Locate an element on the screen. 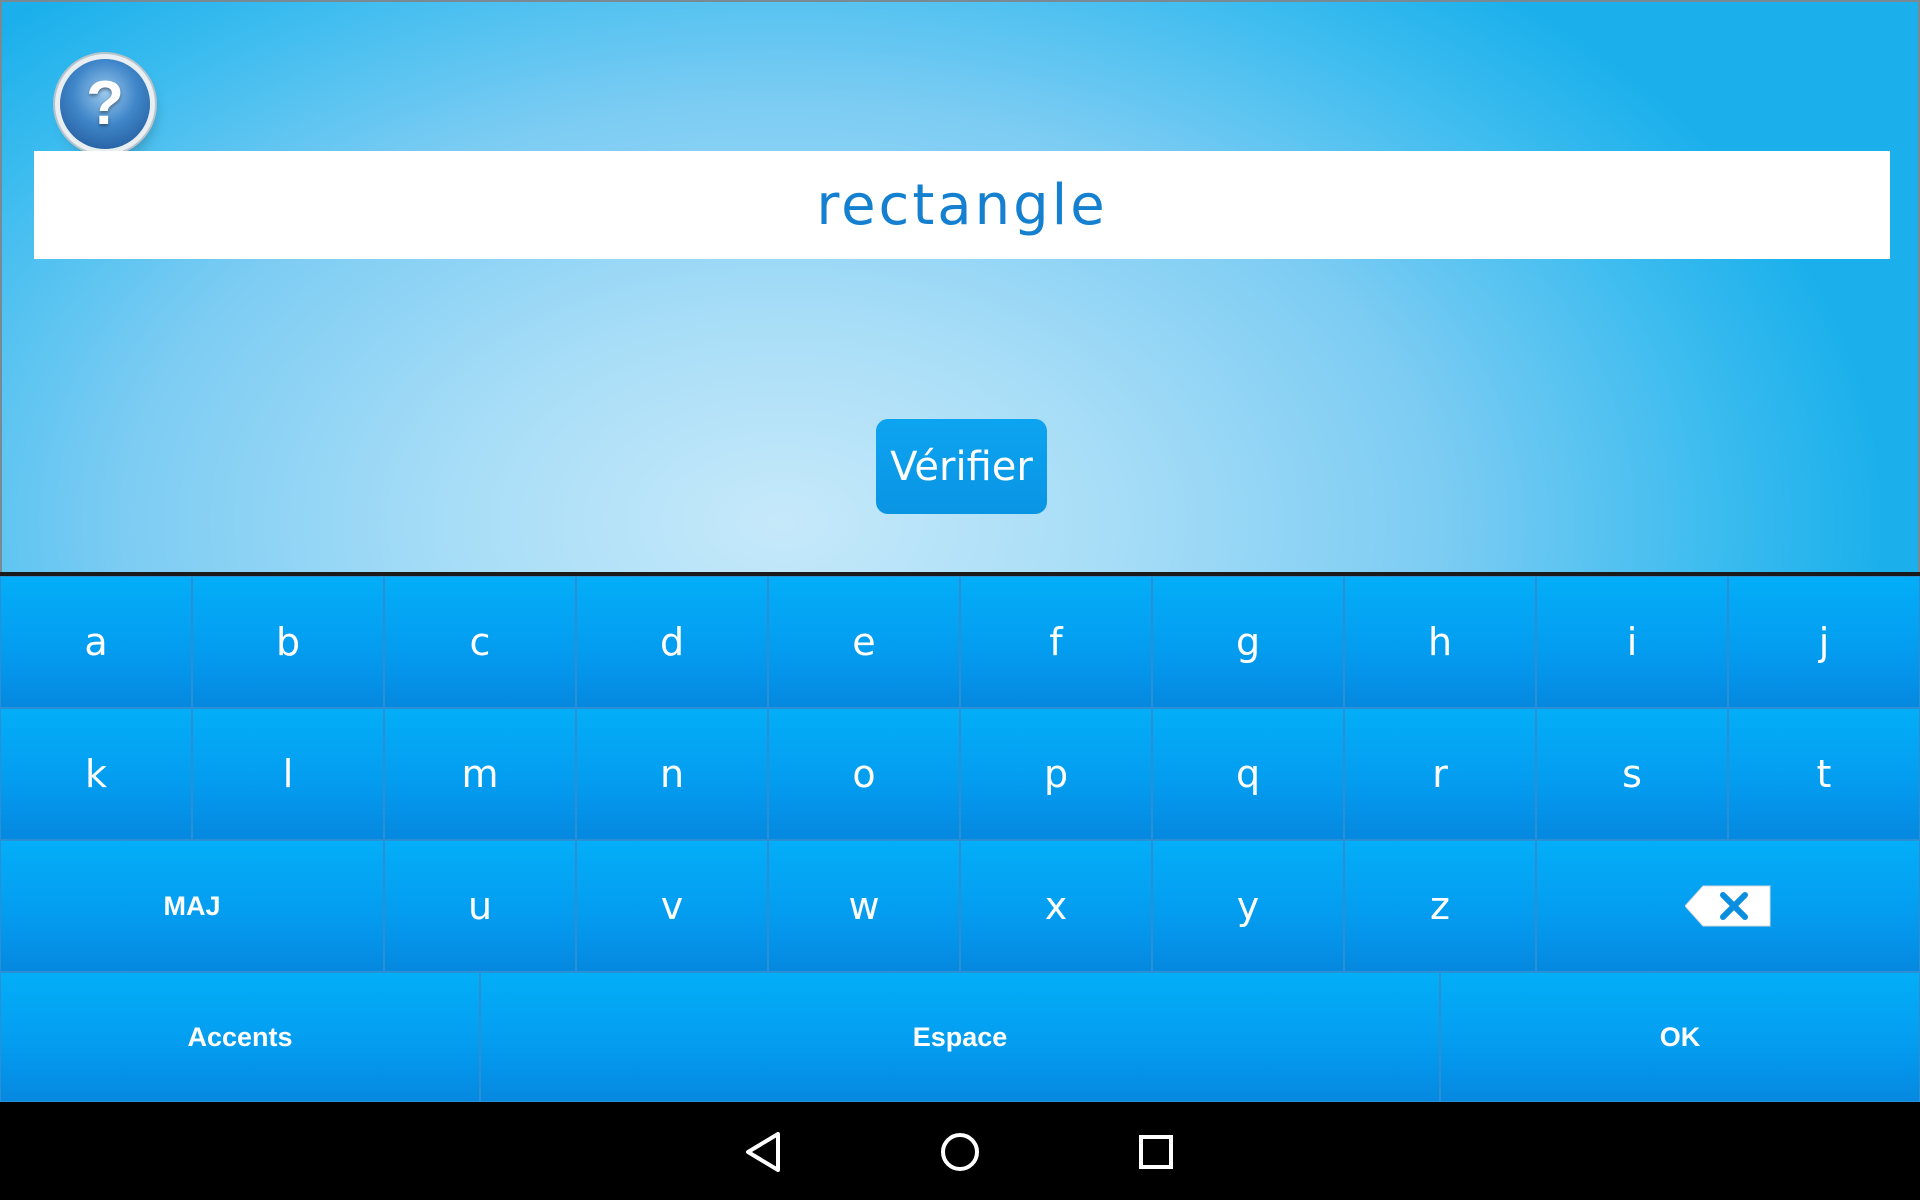 The image size is (1920, 1200). key-label: c is located at coordinates (480, 642).